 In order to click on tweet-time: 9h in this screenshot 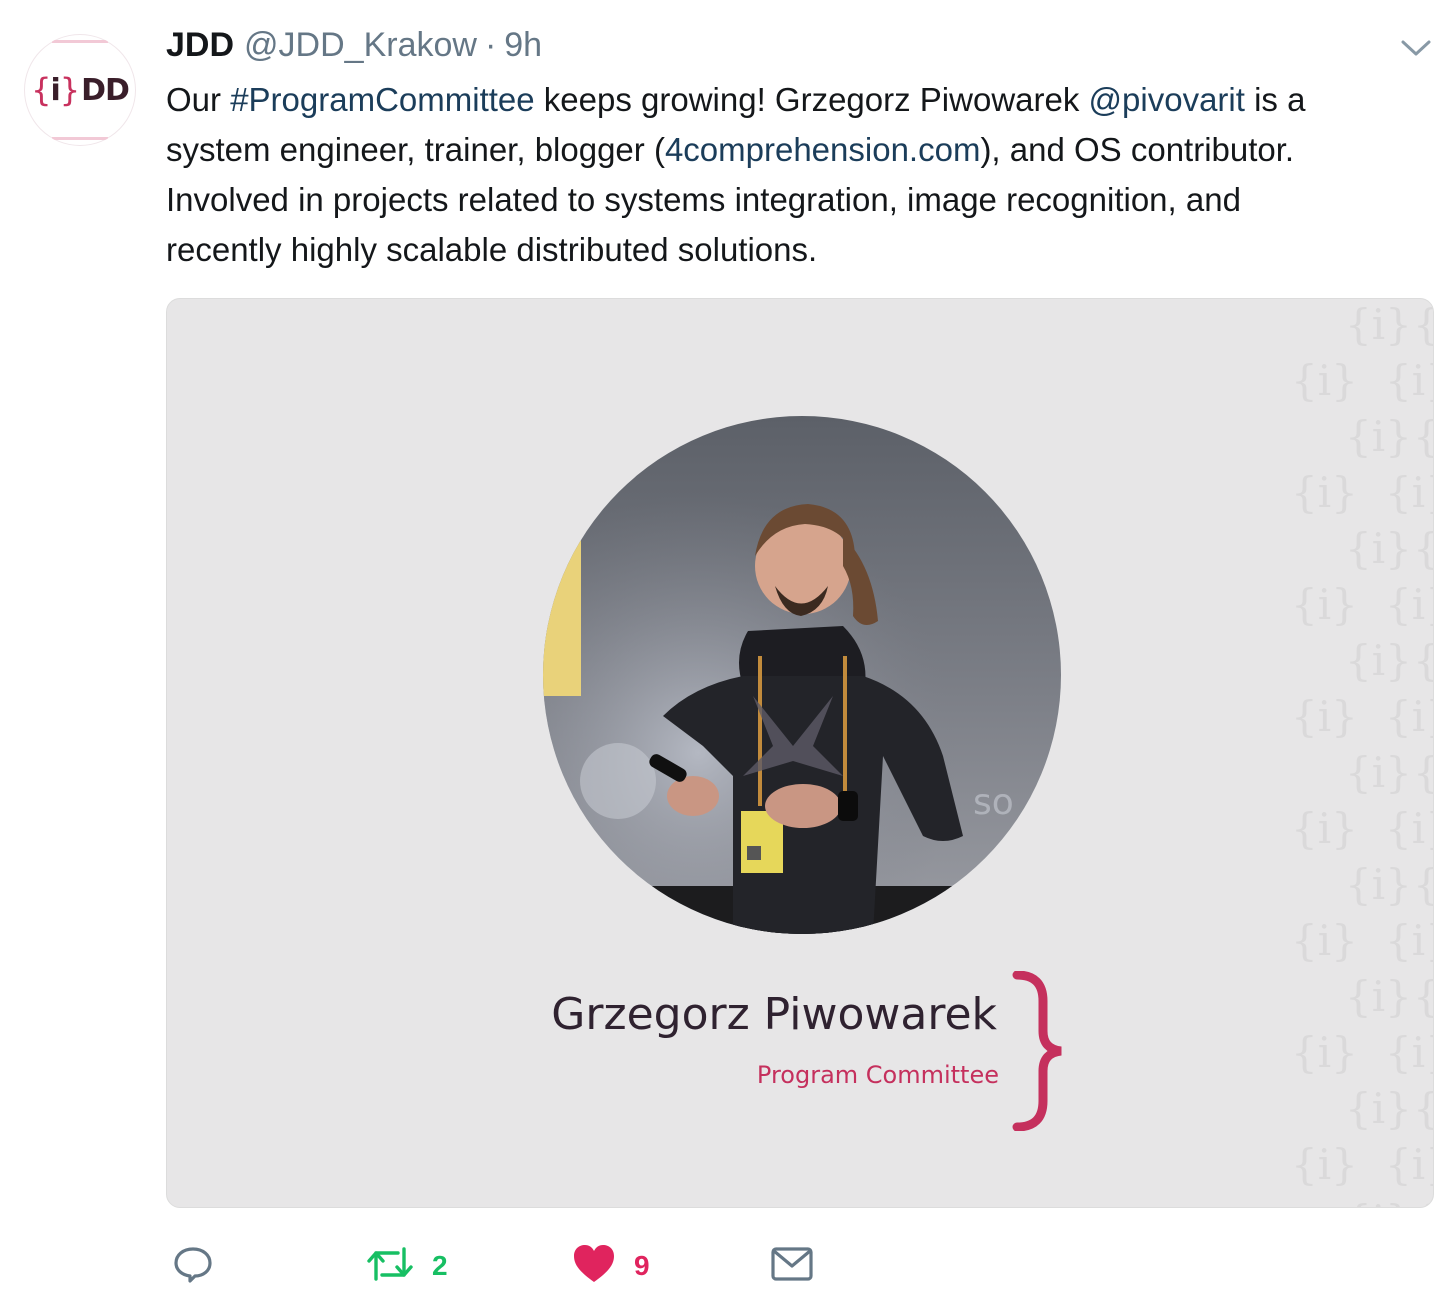, I will do `click(523, 45)`.